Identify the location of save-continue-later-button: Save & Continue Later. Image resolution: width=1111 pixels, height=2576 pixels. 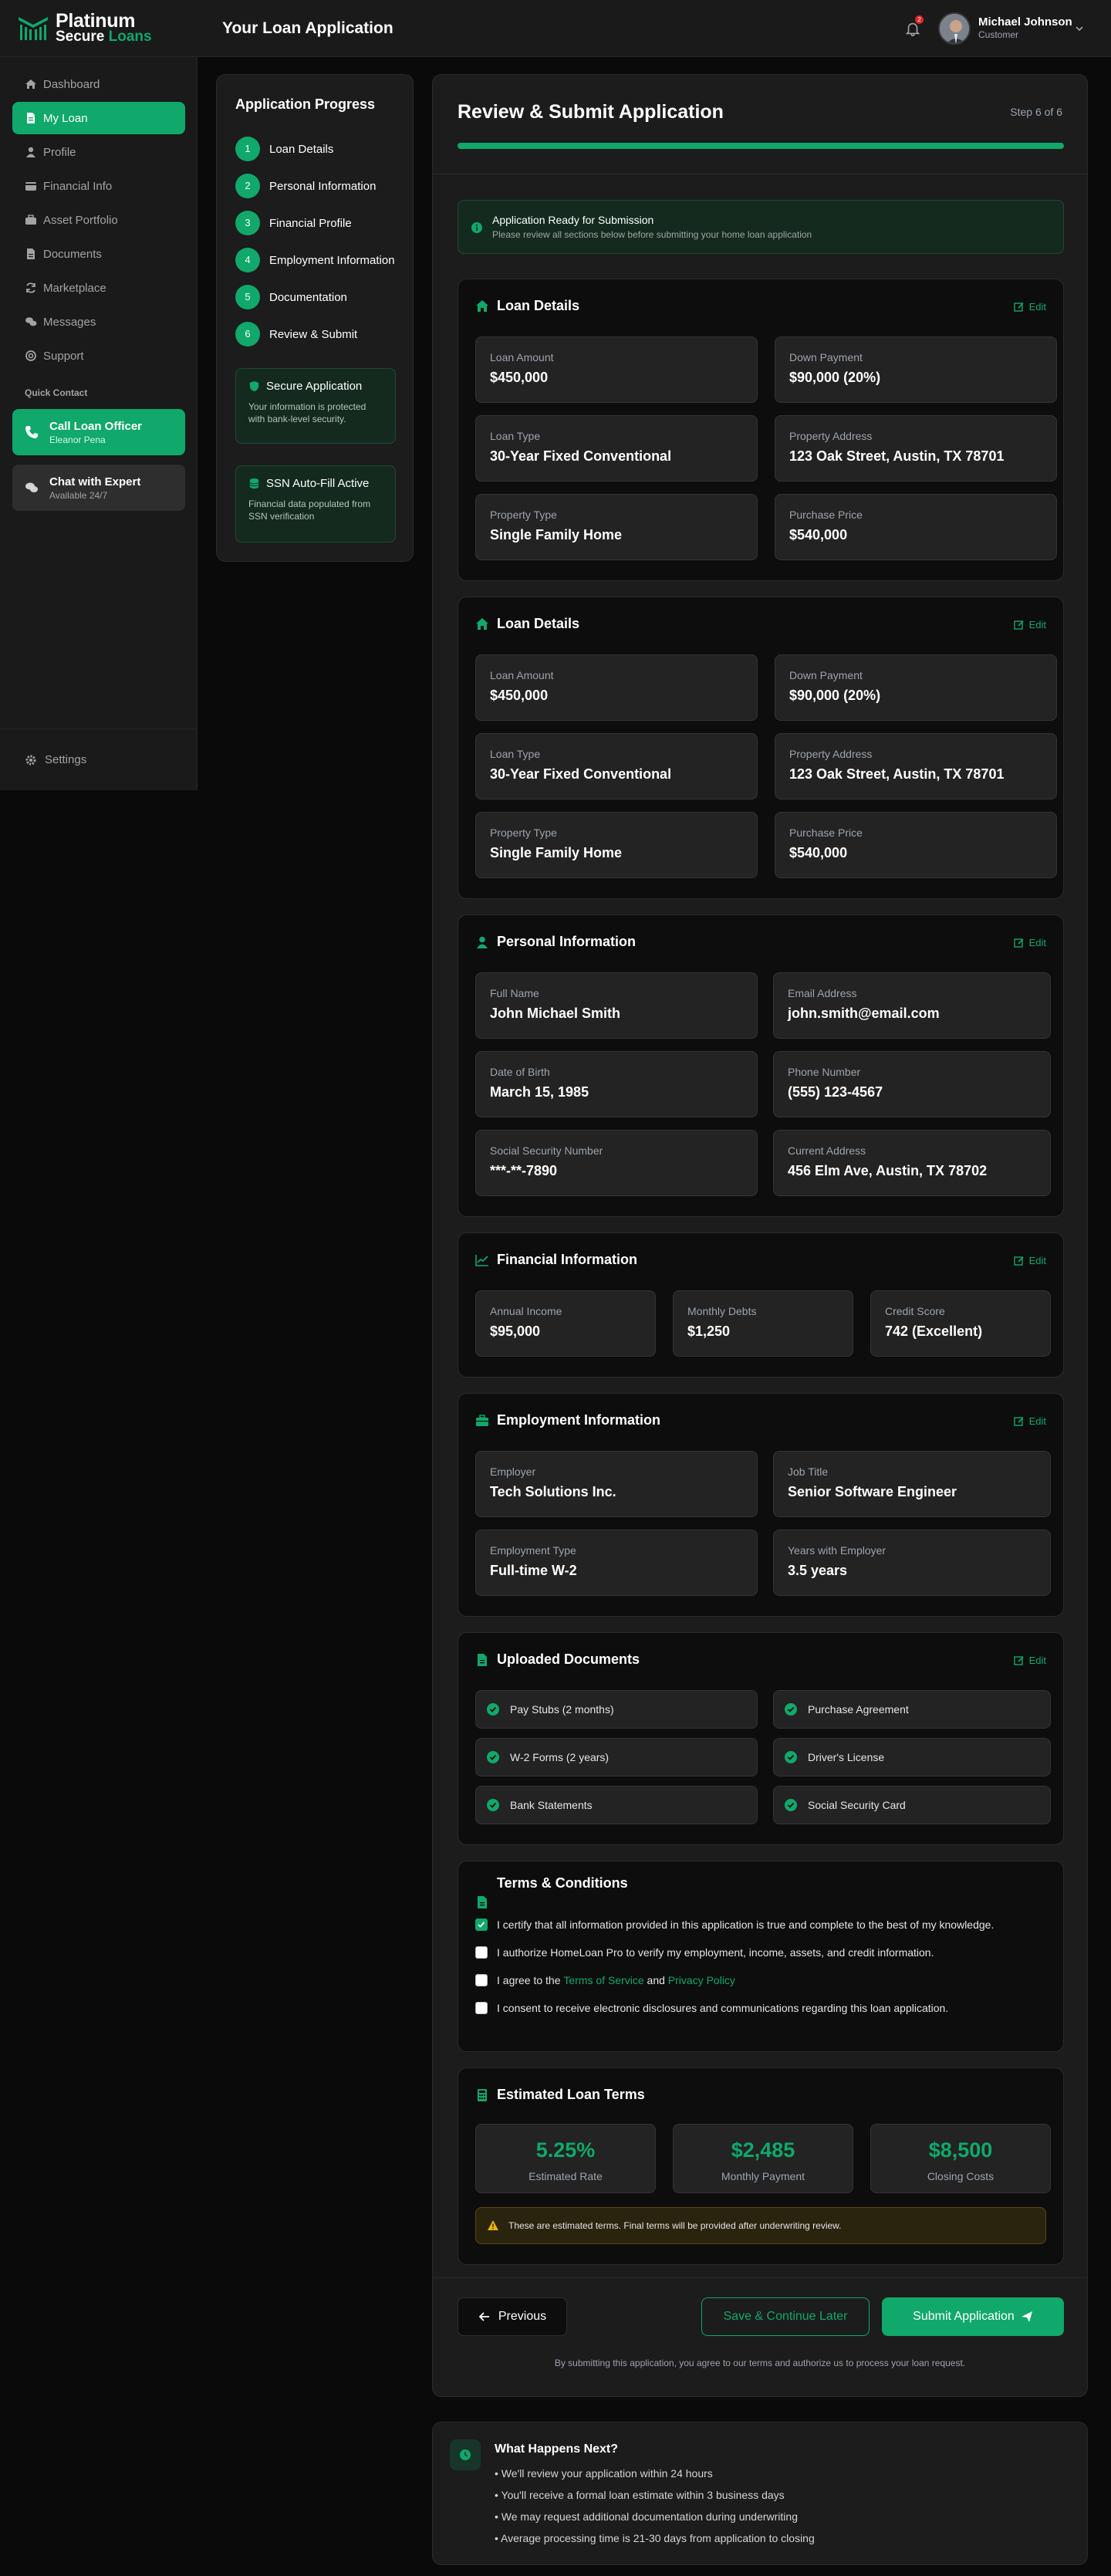
(785, 2316).